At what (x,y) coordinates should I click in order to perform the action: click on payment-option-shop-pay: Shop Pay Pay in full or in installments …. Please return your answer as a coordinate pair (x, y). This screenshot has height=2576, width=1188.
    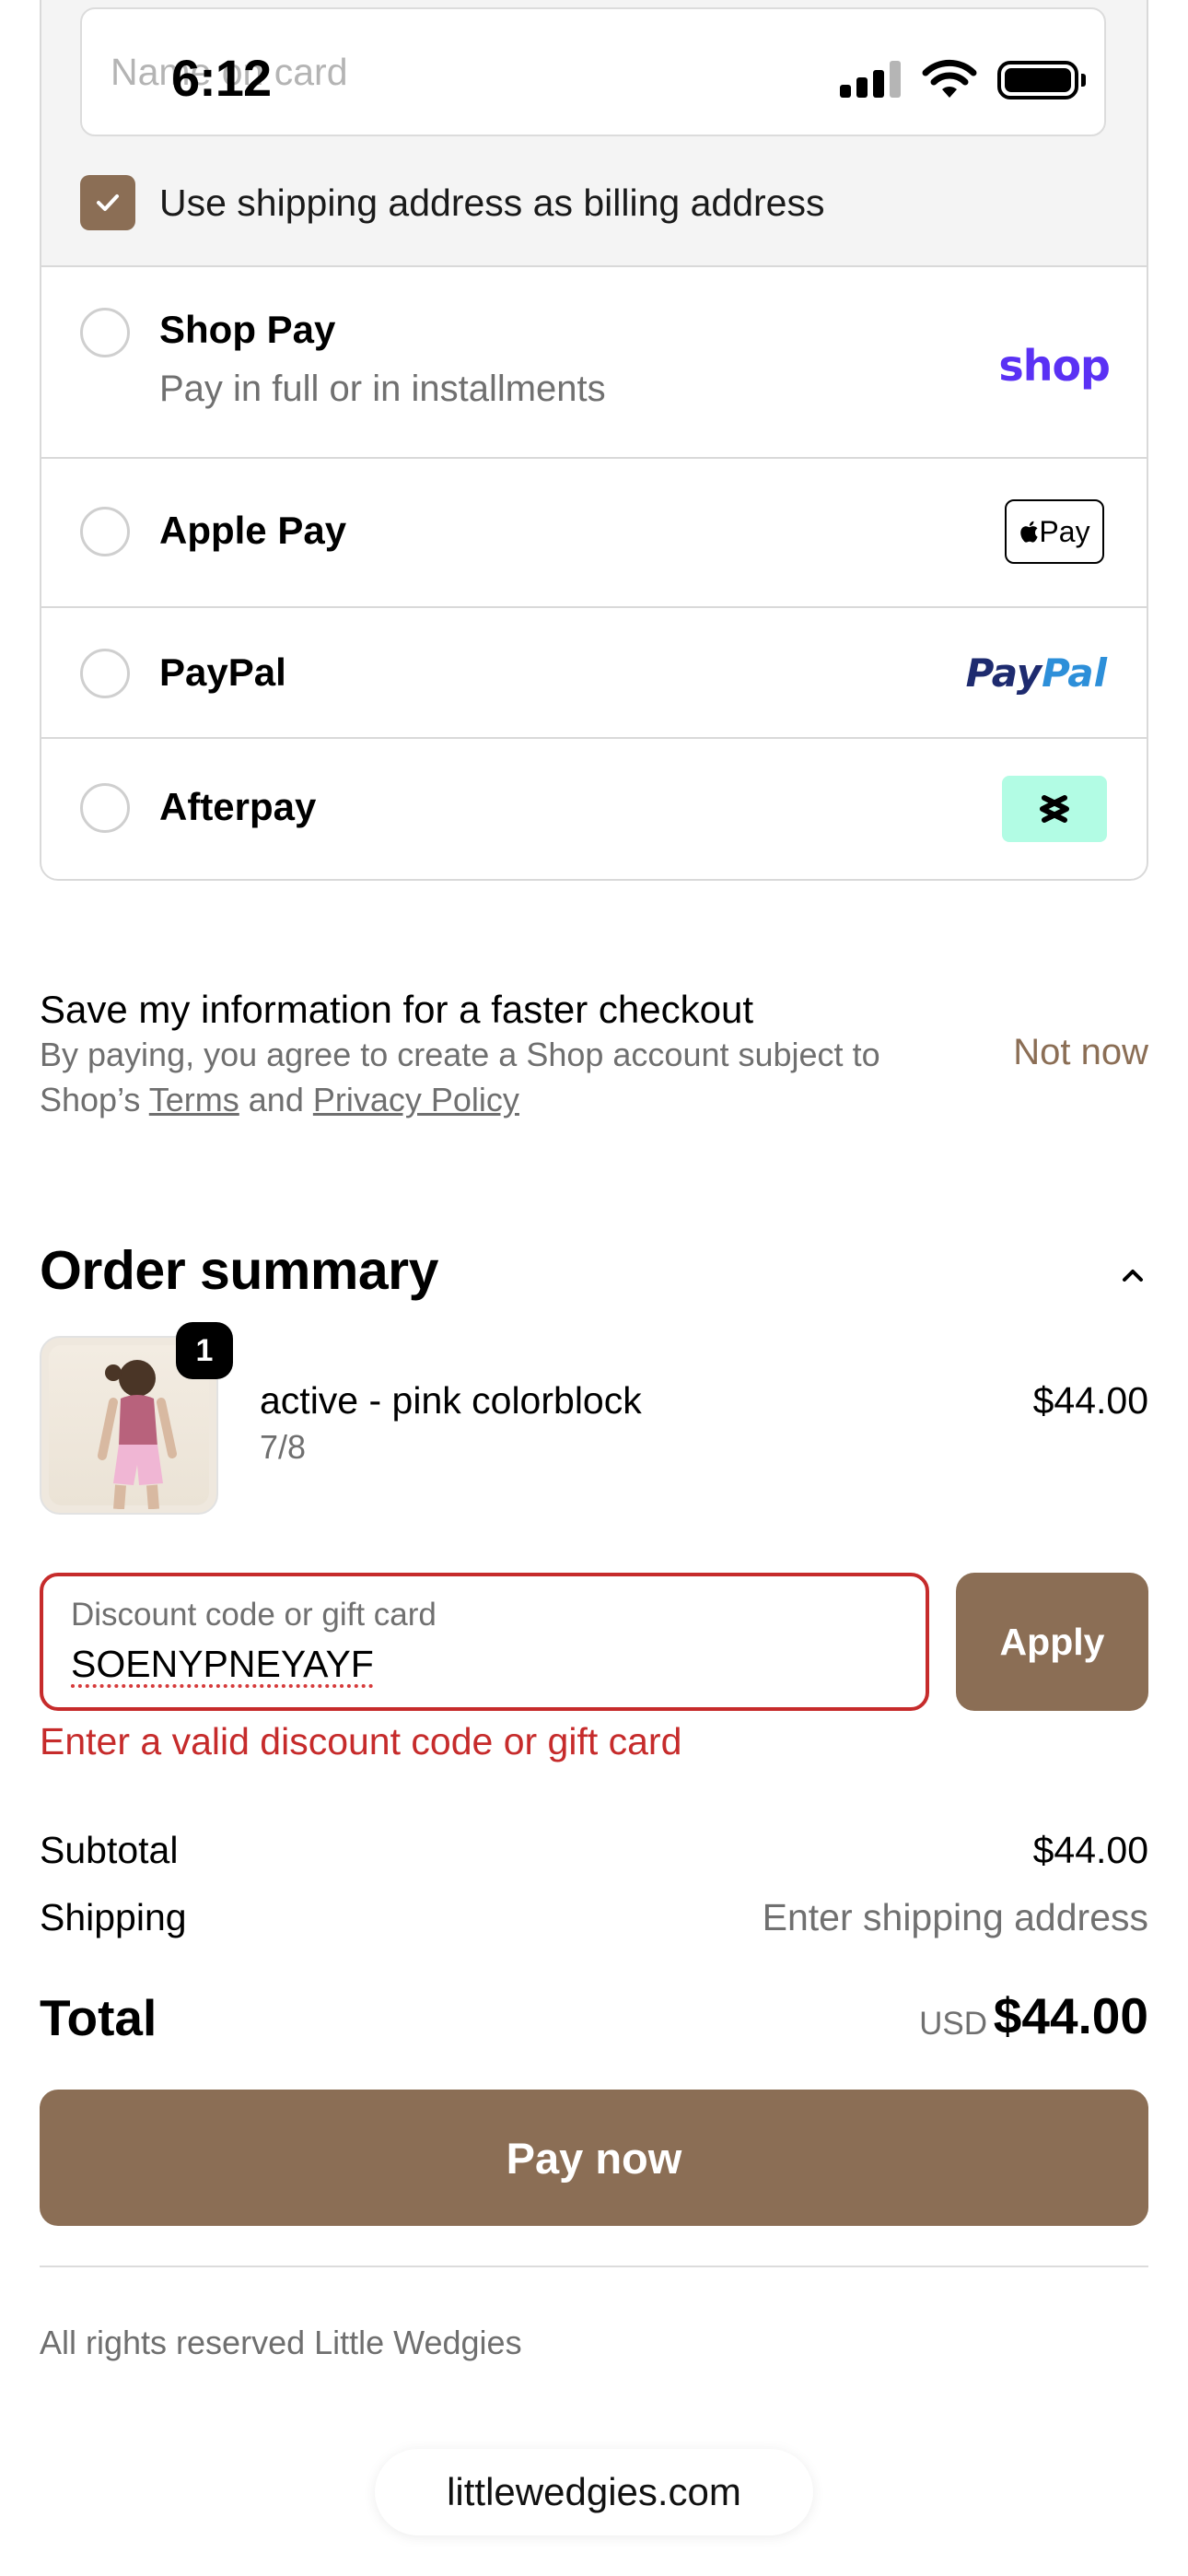
    Looking at the image, I should click on (594, 363).